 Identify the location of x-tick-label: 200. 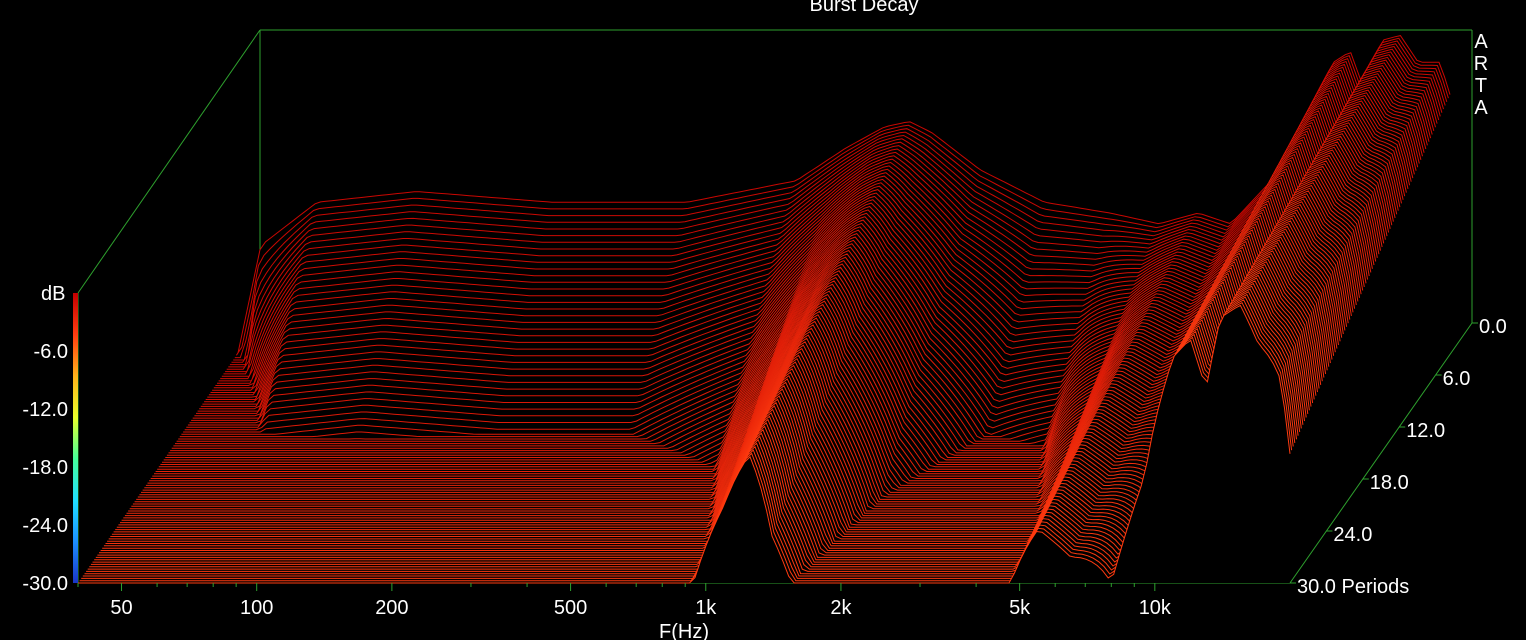
(391, 608).